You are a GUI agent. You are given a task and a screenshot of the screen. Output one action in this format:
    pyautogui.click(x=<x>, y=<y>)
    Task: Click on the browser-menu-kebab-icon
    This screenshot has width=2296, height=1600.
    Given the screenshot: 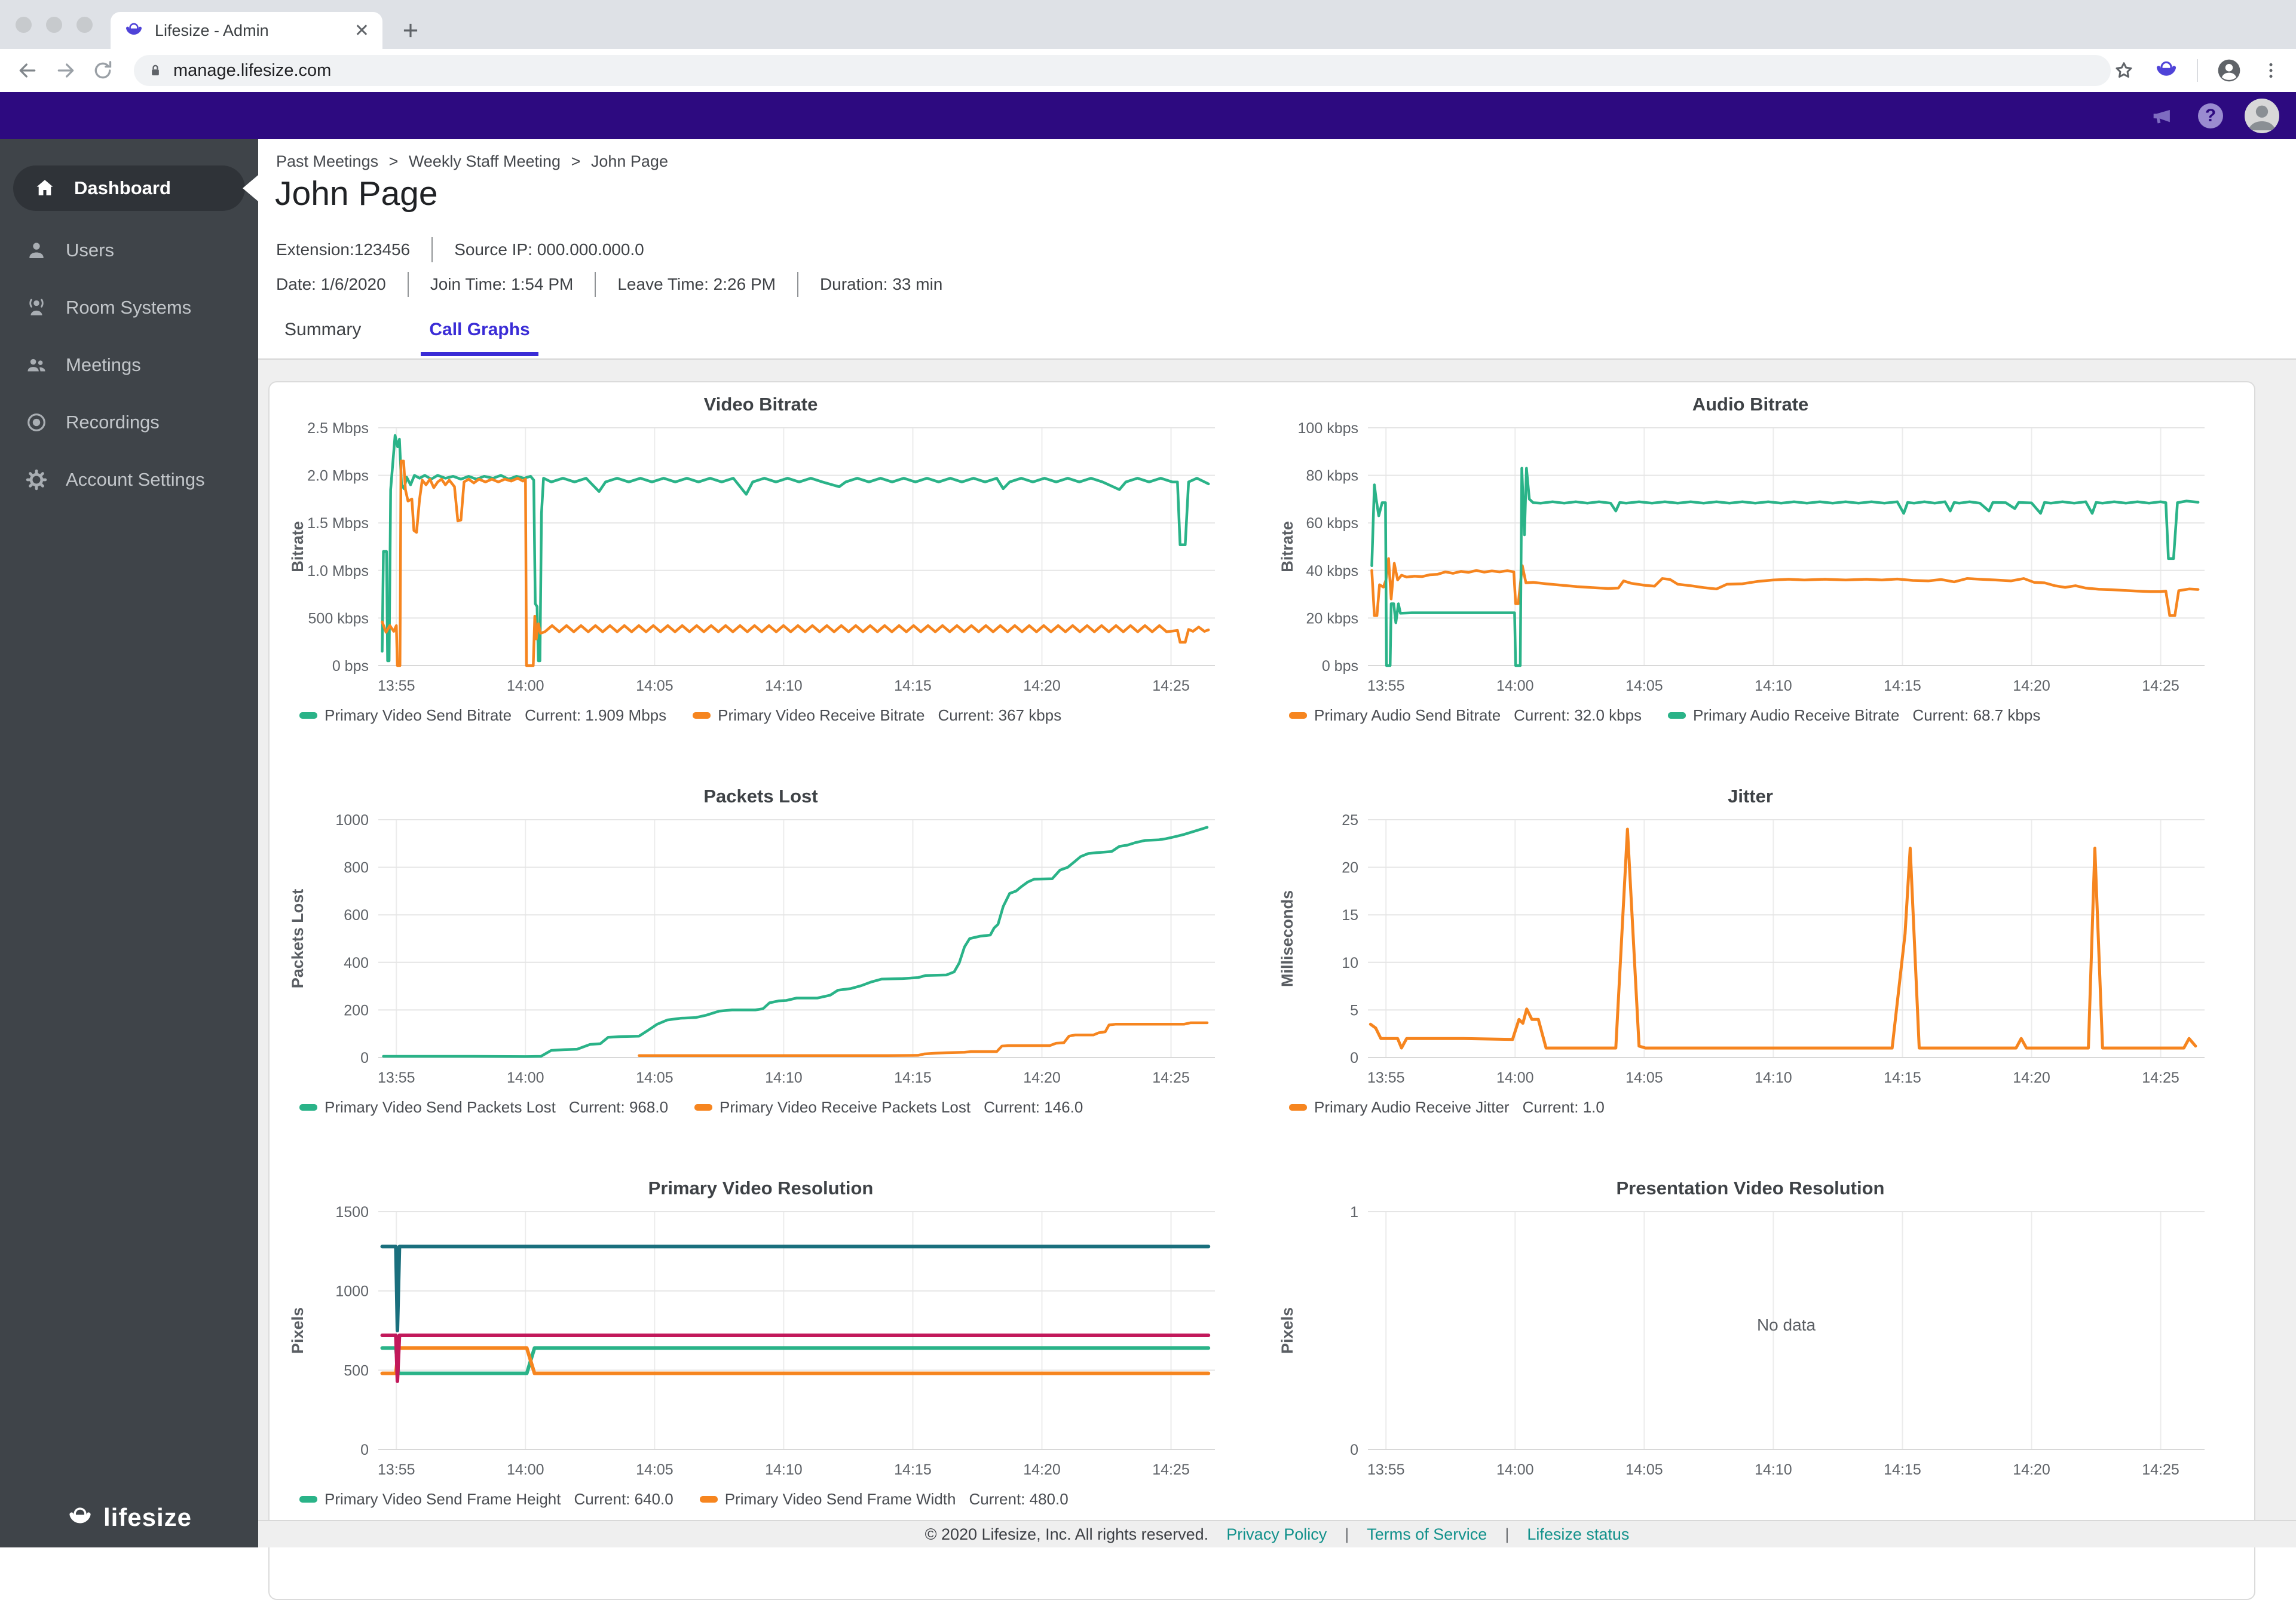 What is the action you would take?
    pyautogui.click(x=2271, y=70)
    